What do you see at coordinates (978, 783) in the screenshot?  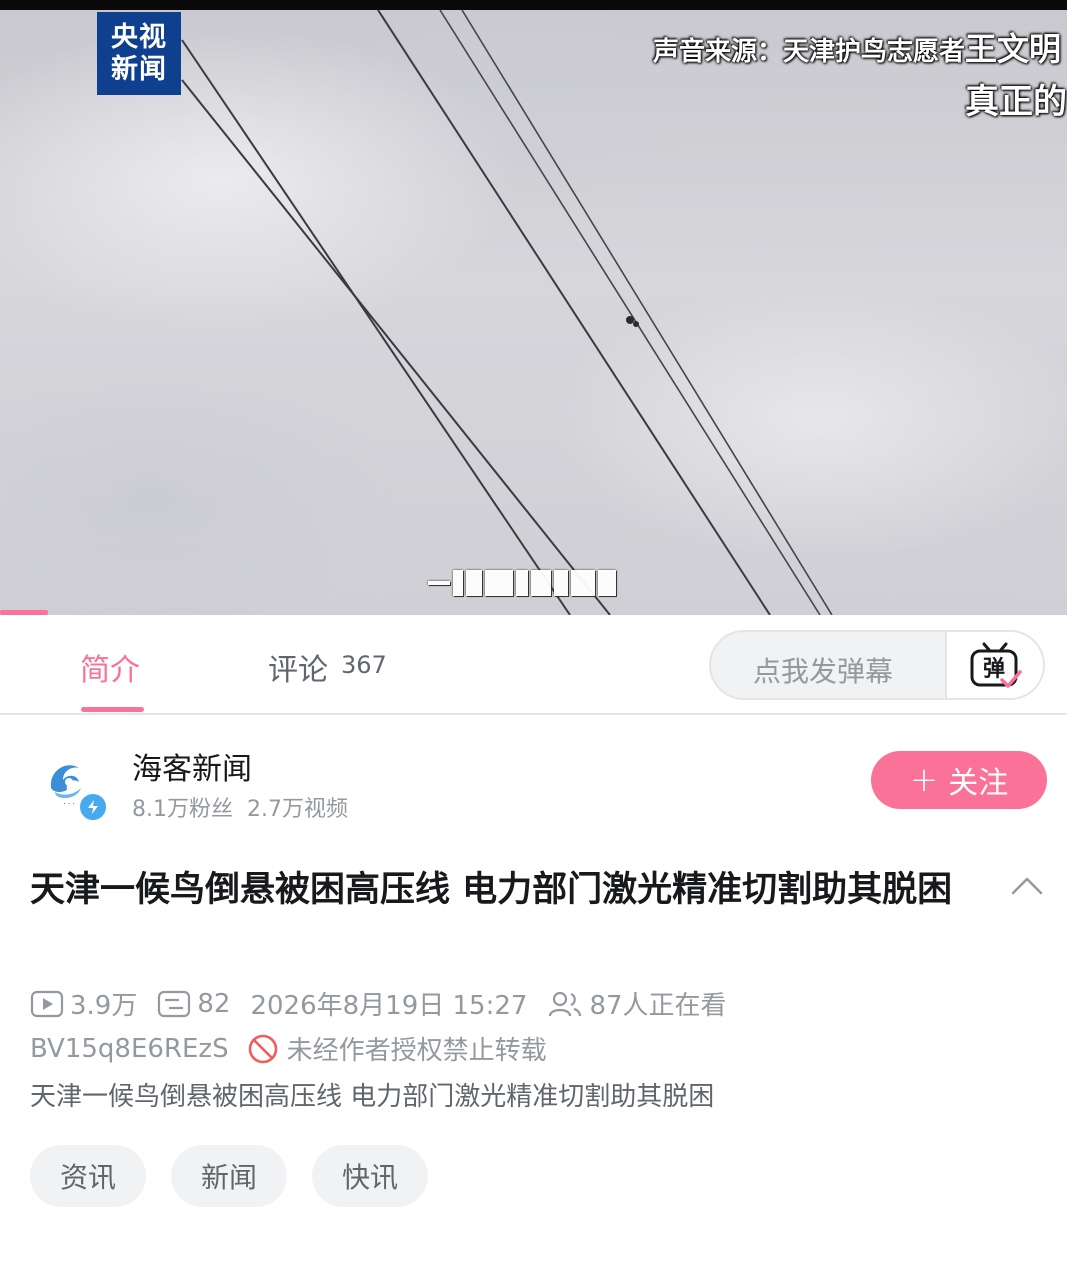 I see `follow-label: 关注` at bounding box center [978, 783].